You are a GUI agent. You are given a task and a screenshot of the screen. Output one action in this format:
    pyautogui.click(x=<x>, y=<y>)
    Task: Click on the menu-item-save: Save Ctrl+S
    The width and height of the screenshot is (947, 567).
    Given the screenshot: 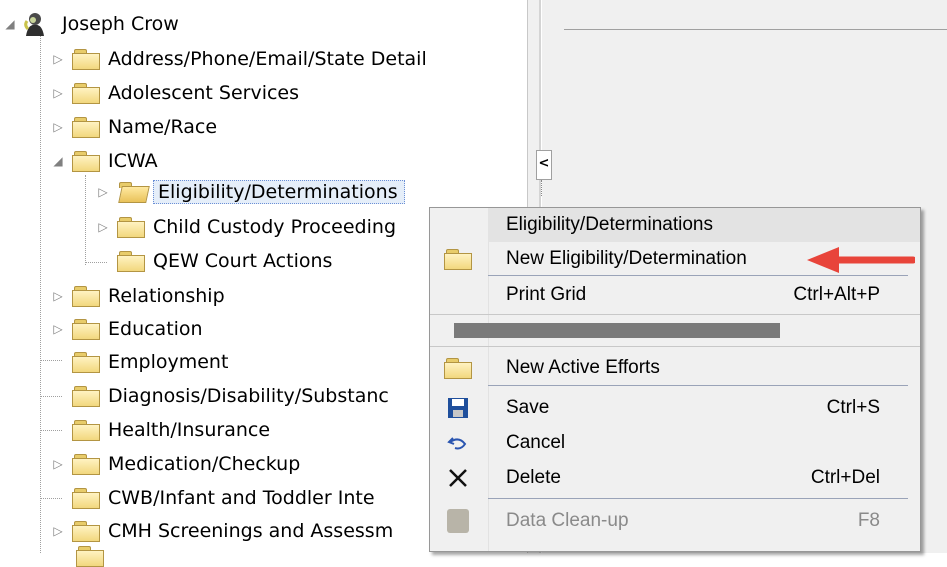 What is the action you would take?
    pyautogui.click(x=675, y=408)
    